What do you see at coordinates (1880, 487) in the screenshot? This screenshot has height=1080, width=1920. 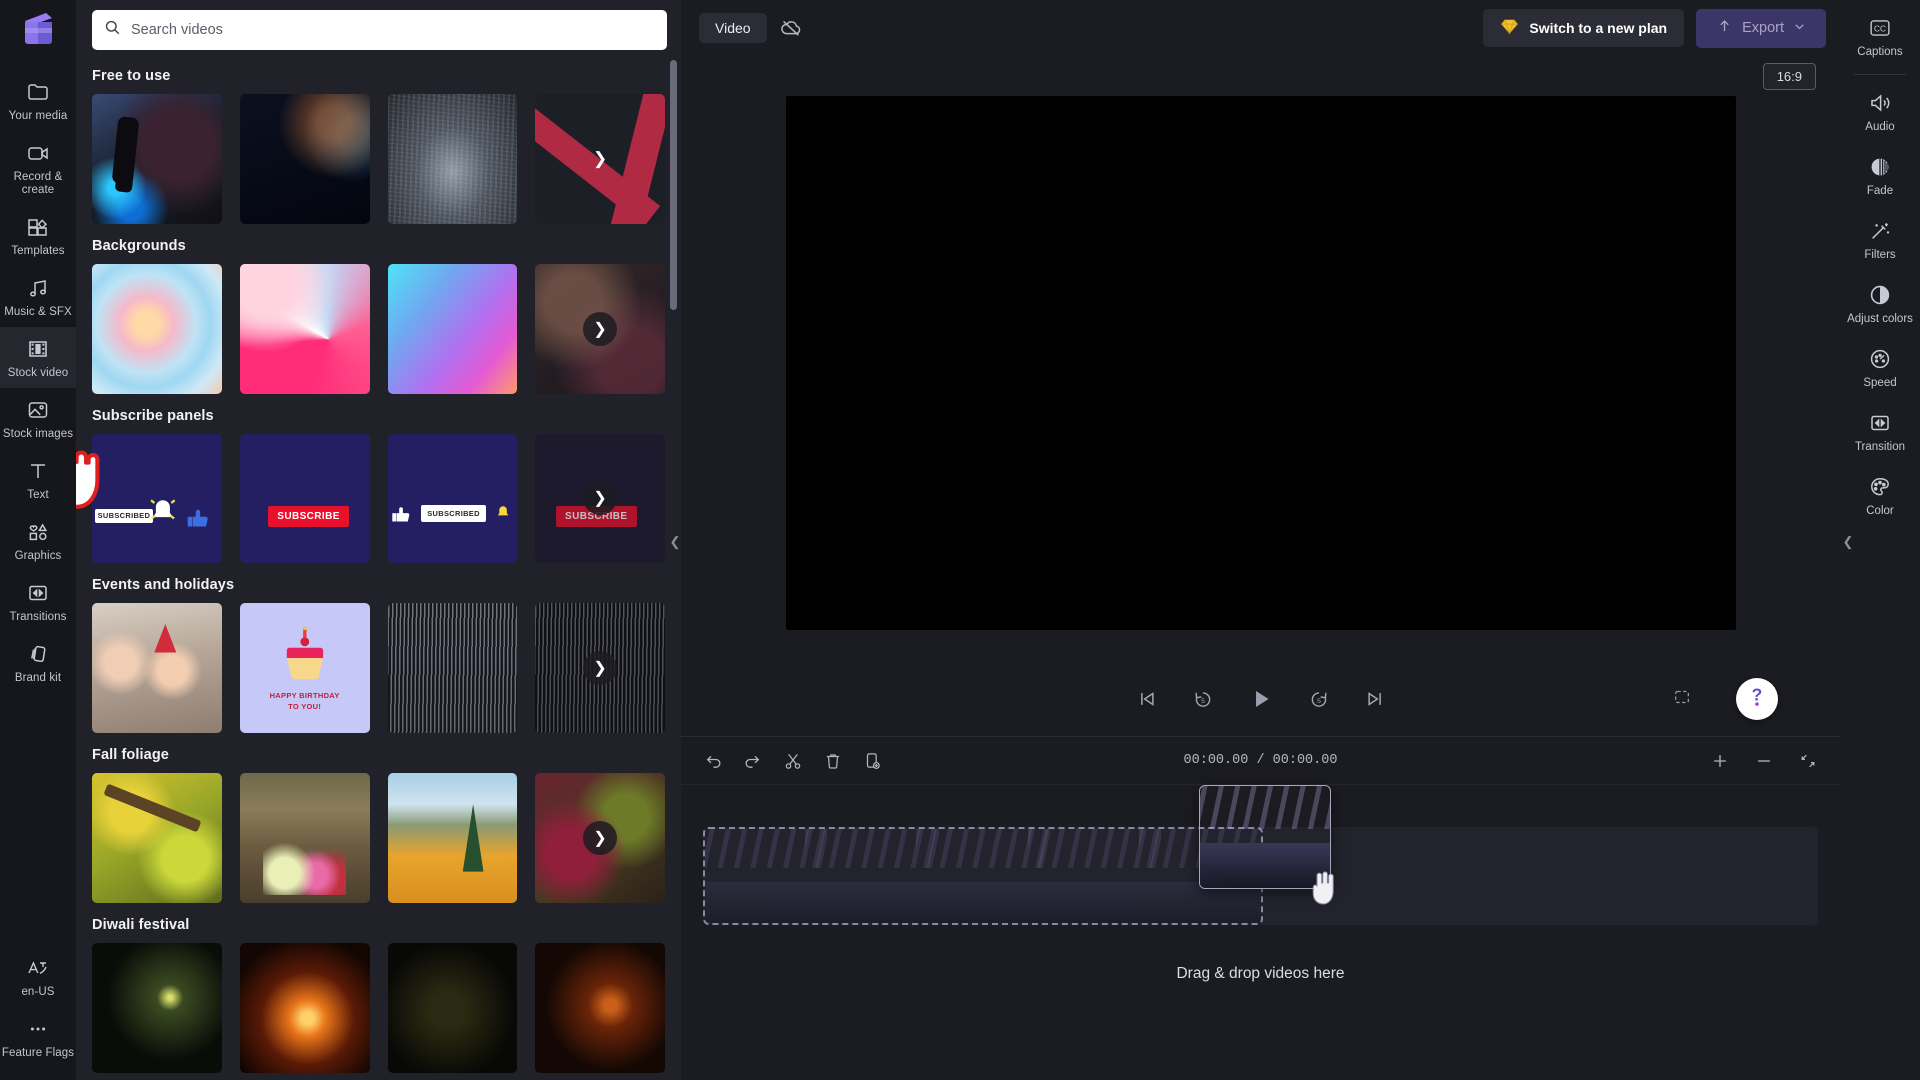 I see `palette-icon` at bounding box center [1880, 487].